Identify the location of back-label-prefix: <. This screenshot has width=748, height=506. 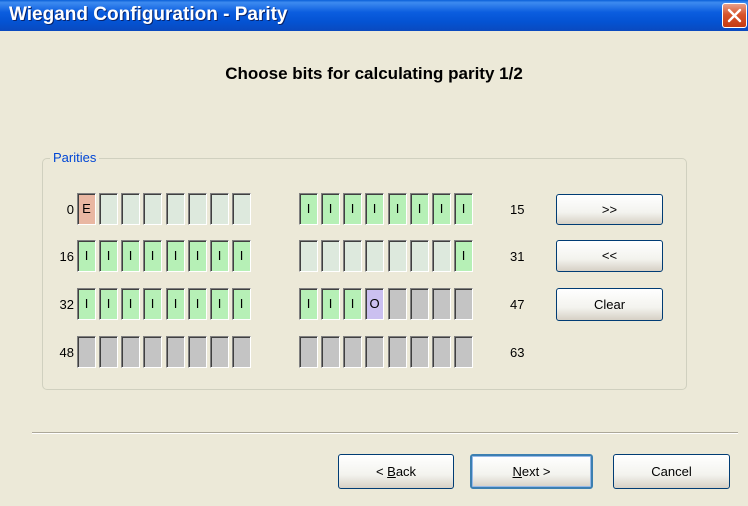
(381, 471).